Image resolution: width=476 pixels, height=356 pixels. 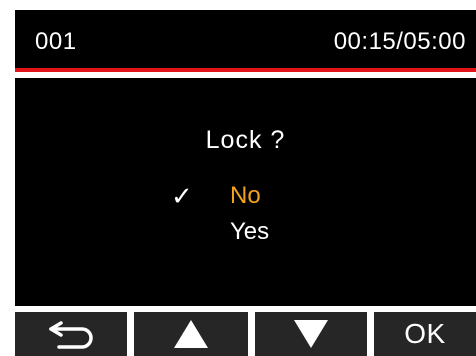 I want to click on option-no: No, so click(x=245, y=196).